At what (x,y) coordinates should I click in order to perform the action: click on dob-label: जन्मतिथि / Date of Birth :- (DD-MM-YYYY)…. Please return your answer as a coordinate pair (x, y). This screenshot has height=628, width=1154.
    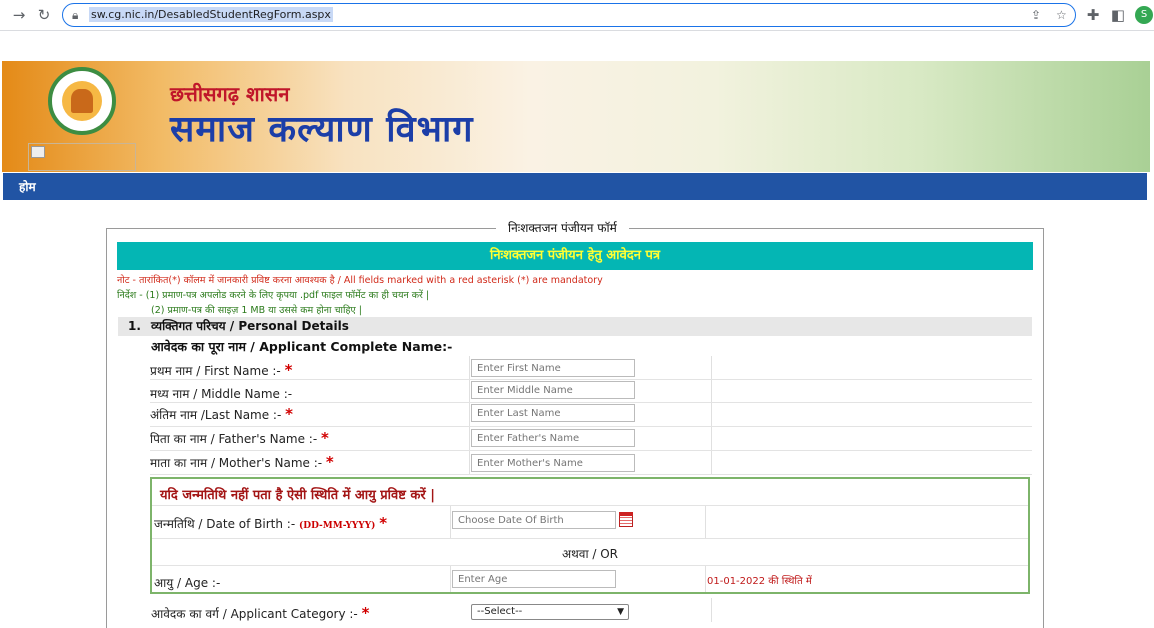
    Looking at the image, I should click on (271, 523).